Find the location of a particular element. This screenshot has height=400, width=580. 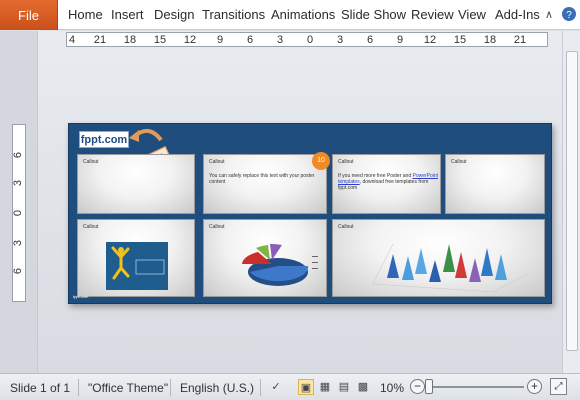

jumping-person-image is located at coordinates (137, 266).